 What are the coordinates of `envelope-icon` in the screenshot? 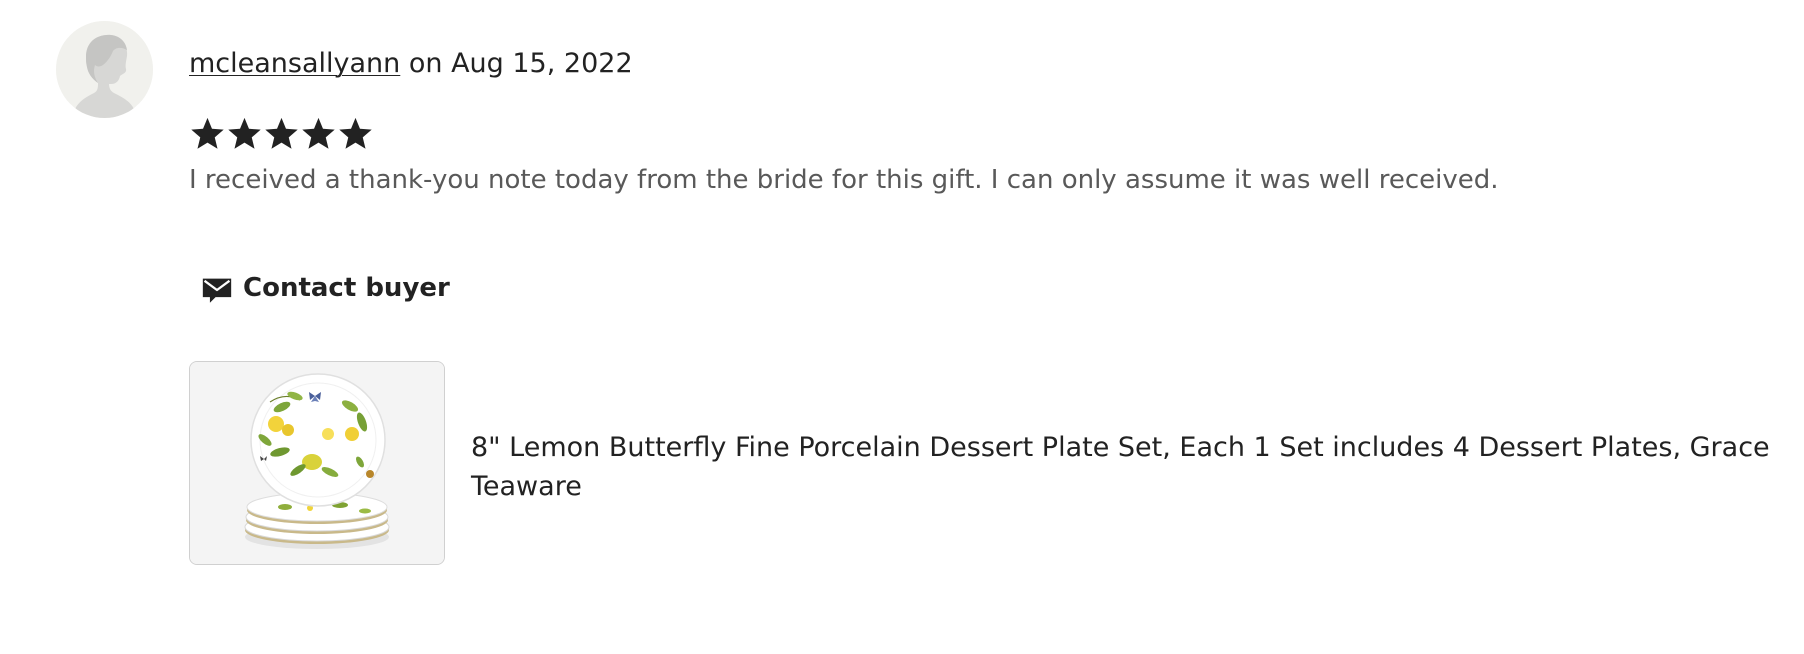 It's located at (217, 290).